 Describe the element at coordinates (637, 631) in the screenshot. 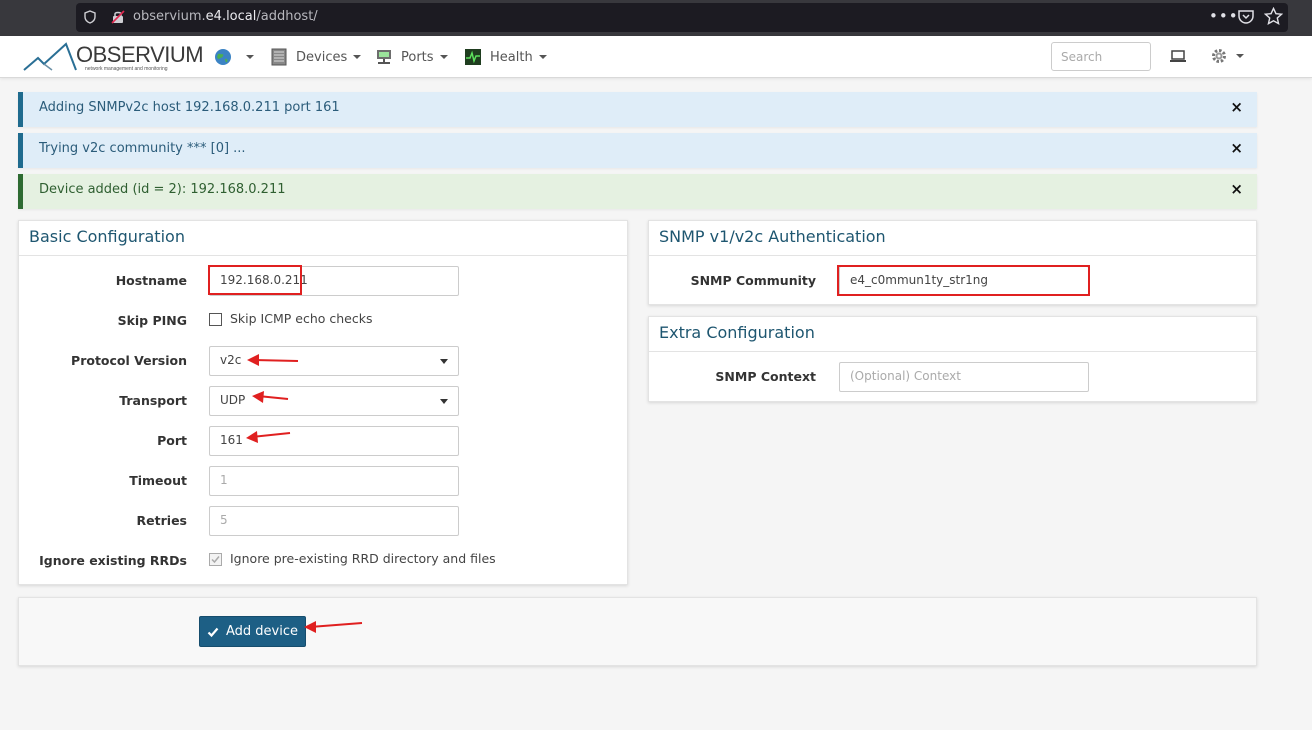

I see `form-actions-panel: Add device` at that location.